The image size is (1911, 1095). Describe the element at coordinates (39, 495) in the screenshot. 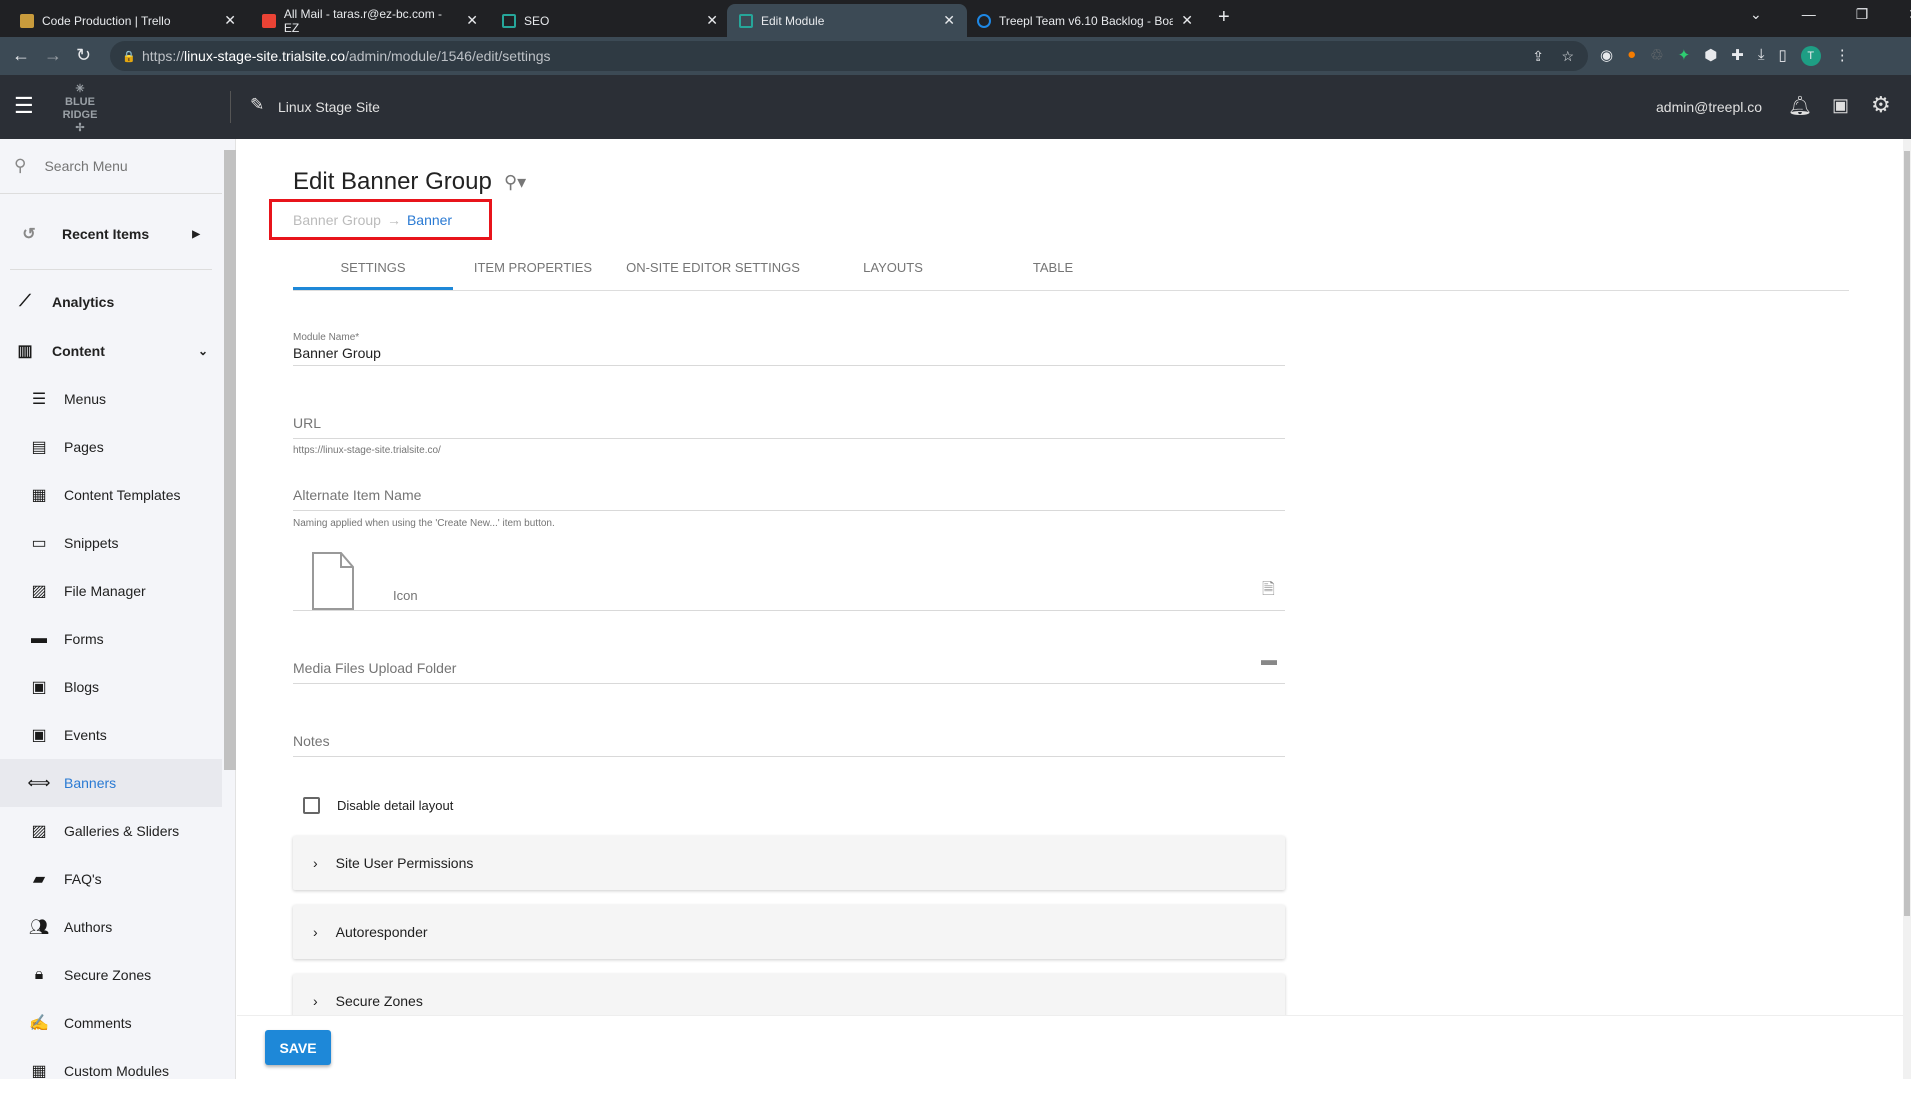

I see `template-icon: ▦` at that location.